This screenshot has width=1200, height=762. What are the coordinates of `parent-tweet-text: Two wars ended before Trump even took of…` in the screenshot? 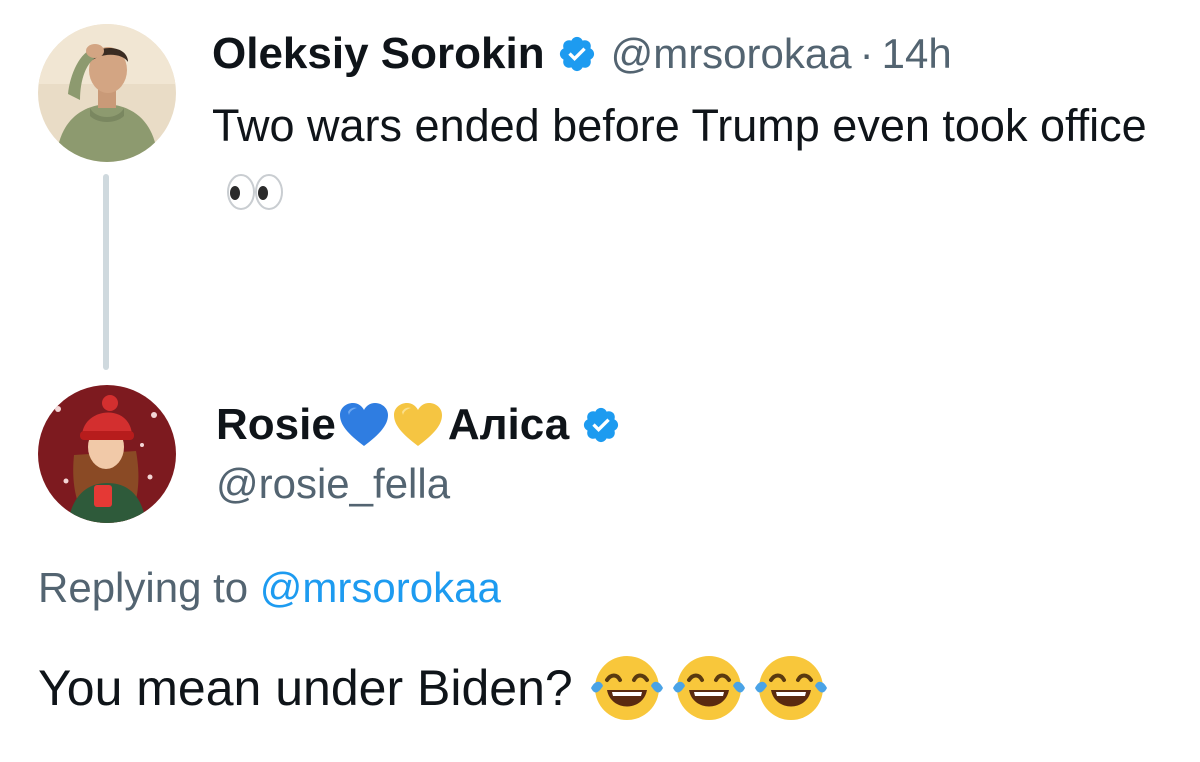 It's located at (702, 161).